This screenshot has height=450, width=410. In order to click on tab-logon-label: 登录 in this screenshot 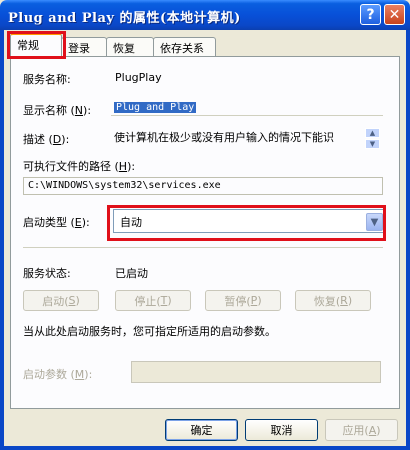, I will do `click(79, 48)`.